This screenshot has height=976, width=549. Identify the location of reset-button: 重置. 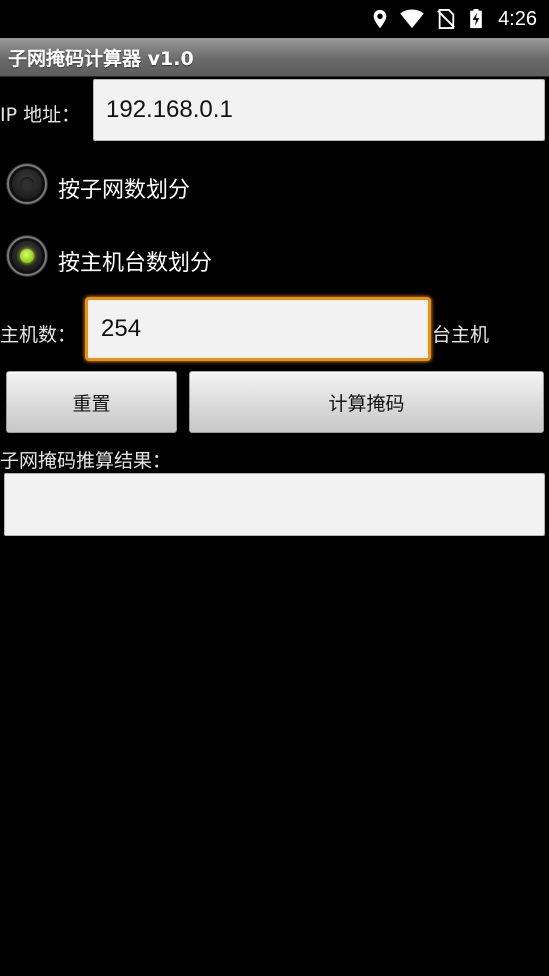
(91, 402).